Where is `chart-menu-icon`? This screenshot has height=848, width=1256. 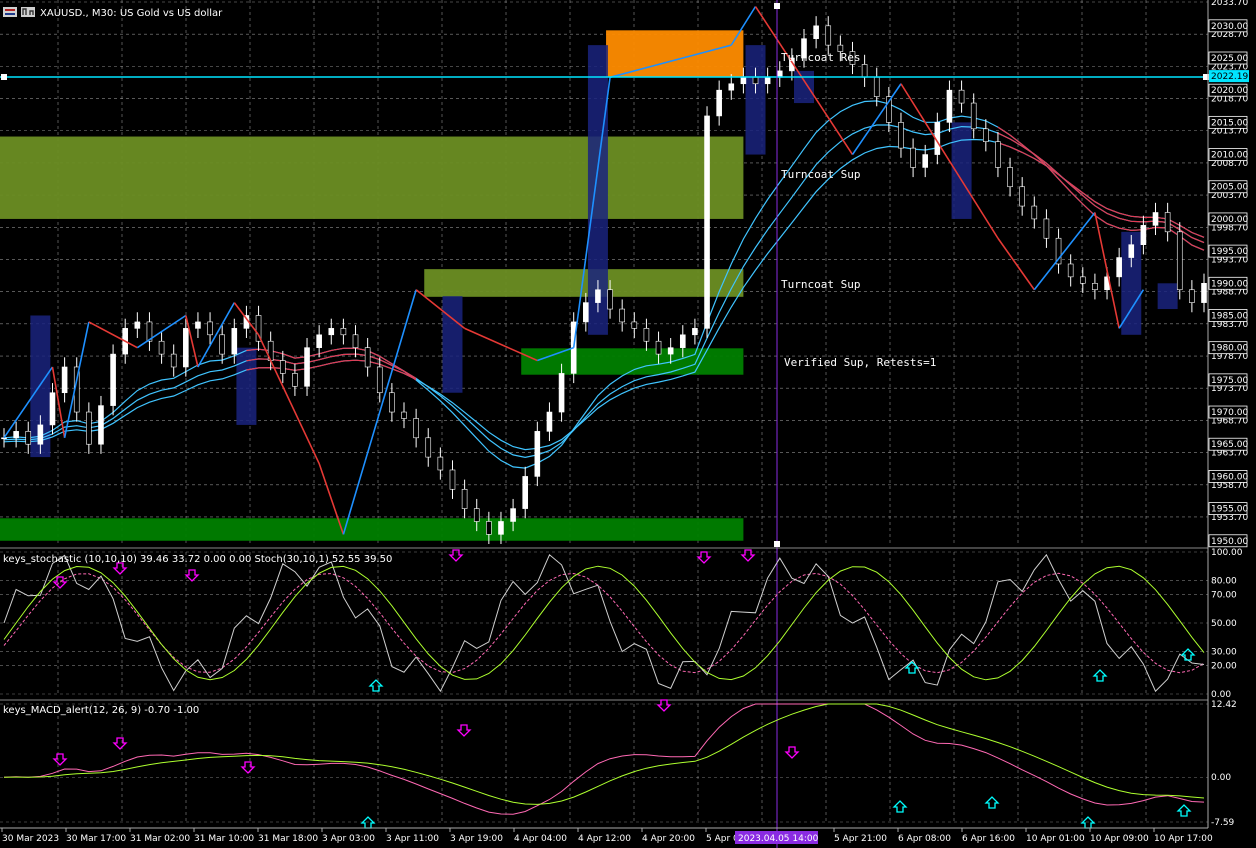 chart-menu-icon is located at coordinates (10, 12).